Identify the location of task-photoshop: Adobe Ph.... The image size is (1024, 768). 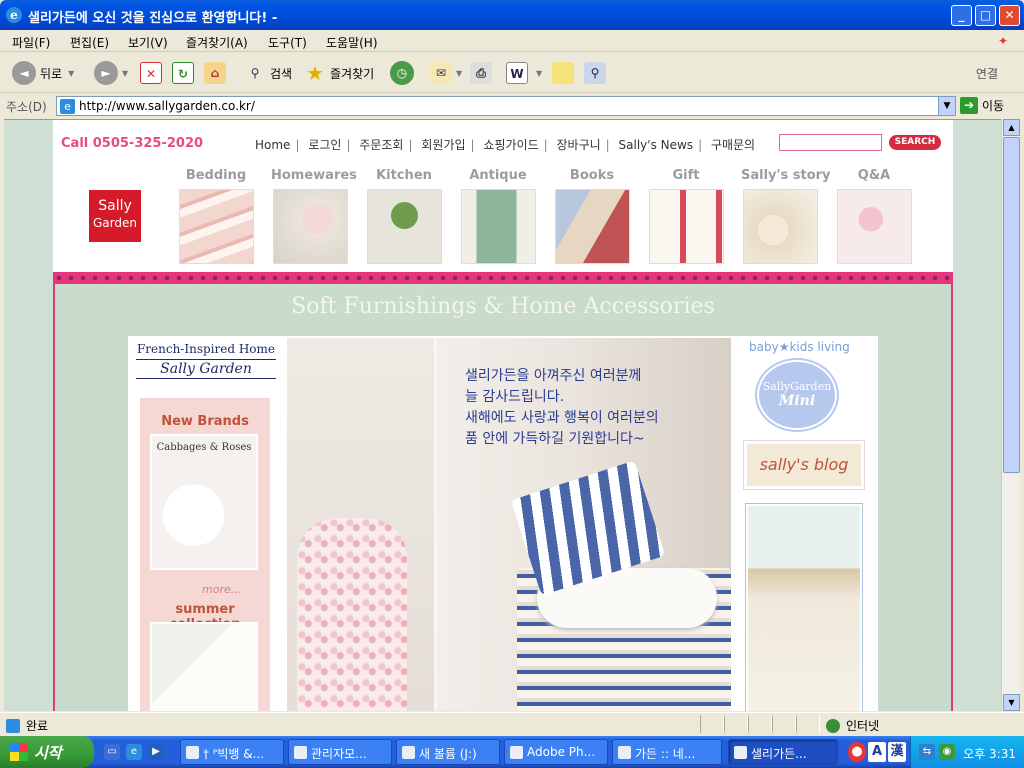
(556, 752).